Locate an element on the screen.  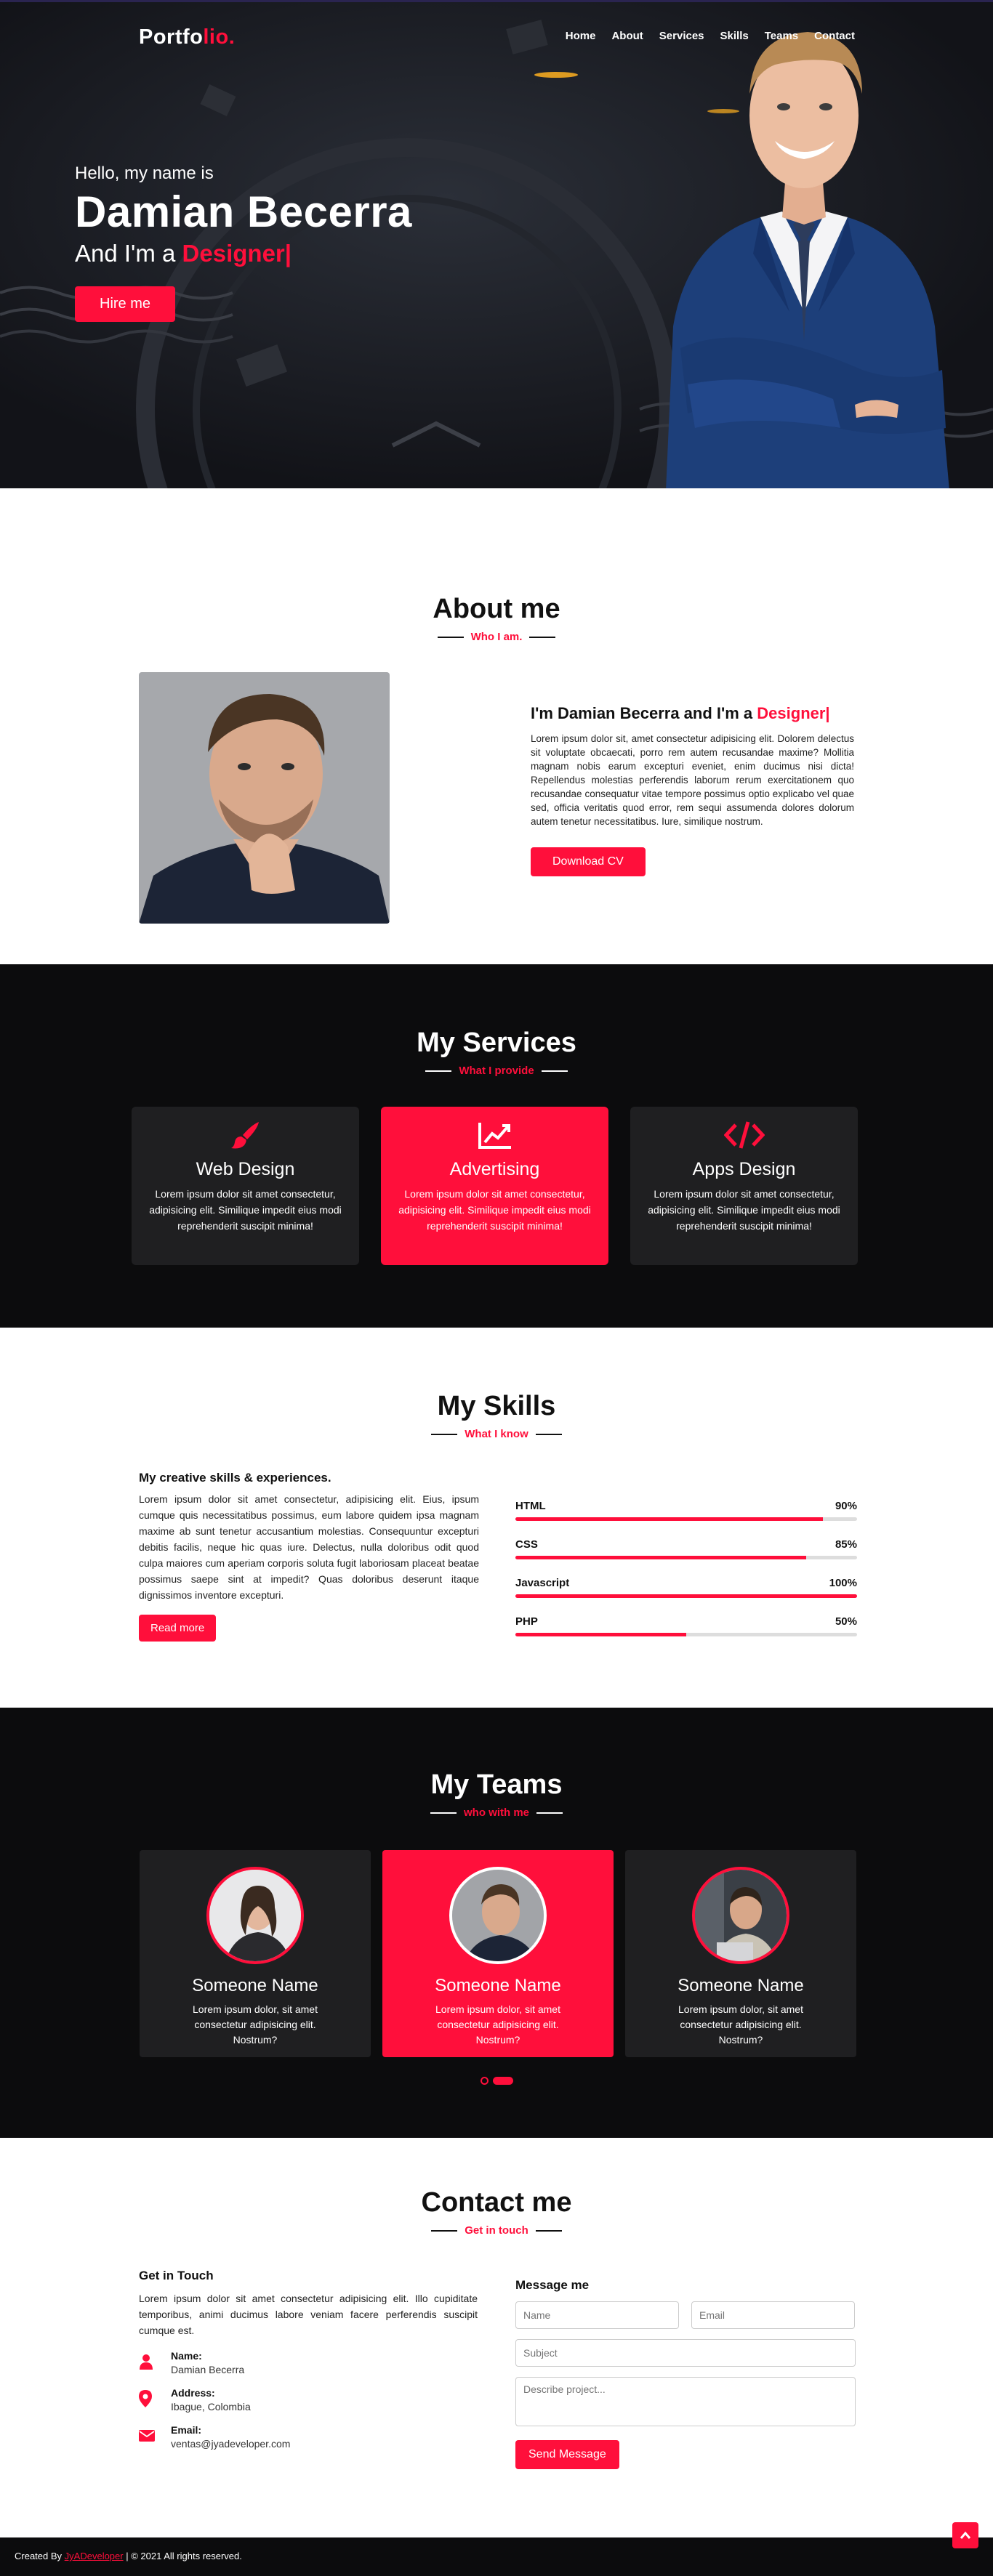
skill-percent: 85% is located at coordinates (846, 1545).